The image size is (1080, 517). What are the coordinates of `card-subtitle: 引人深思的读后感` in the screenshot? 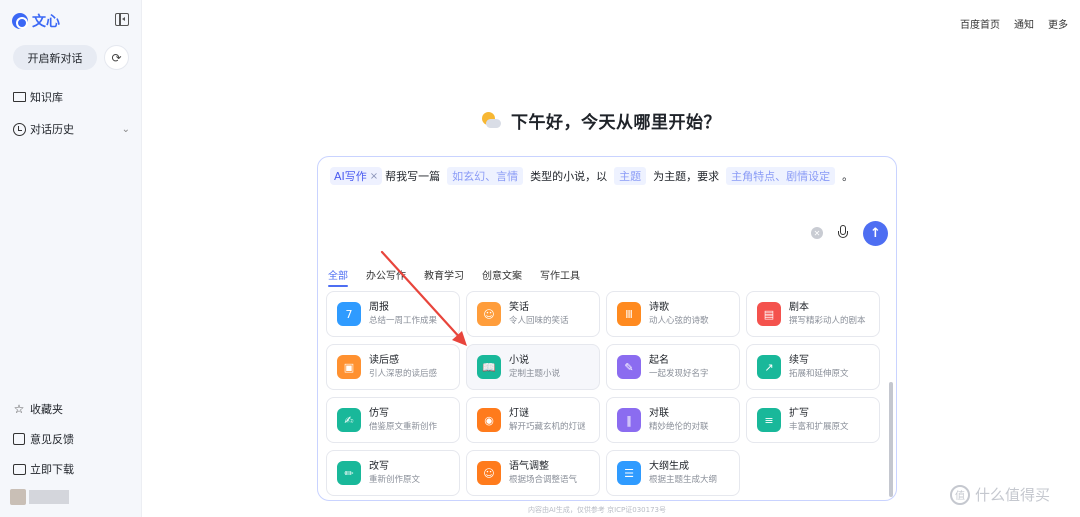 It's located at (403, 373).